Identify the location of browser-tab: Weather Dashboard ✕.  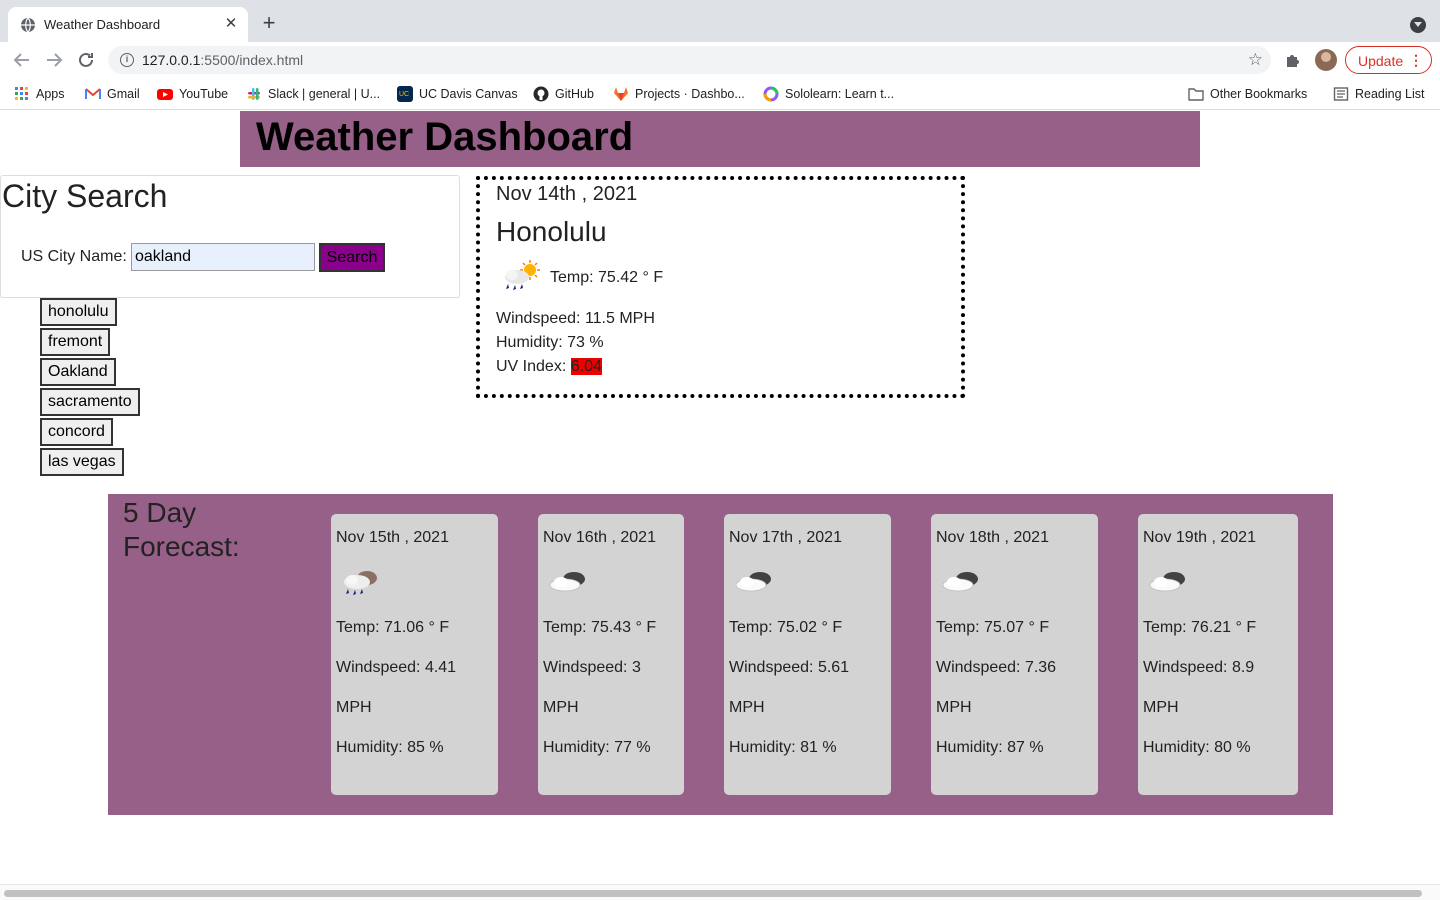
(128, 24).